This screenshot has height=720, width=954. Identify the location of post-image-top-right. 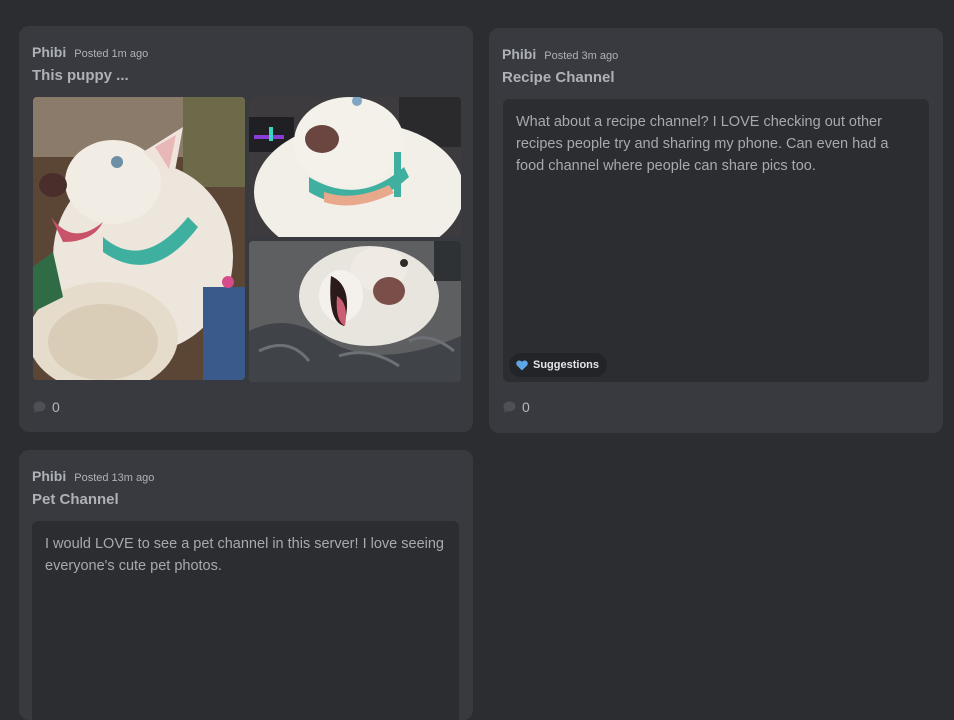
(355, 167).